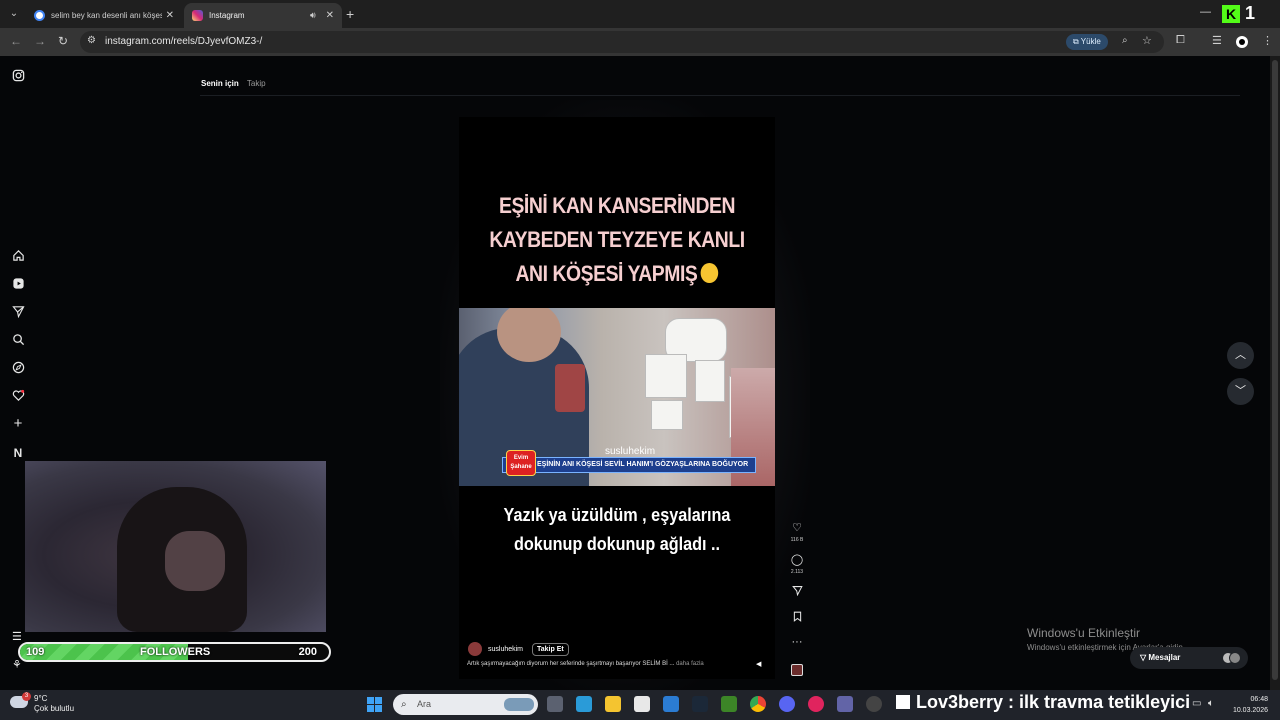 This screenshot has width=1280, height=720. What do you see at coordinates (903, 702) in the screenshot?
I see `ticker-badge-icon` at bounding box center [903, 702].